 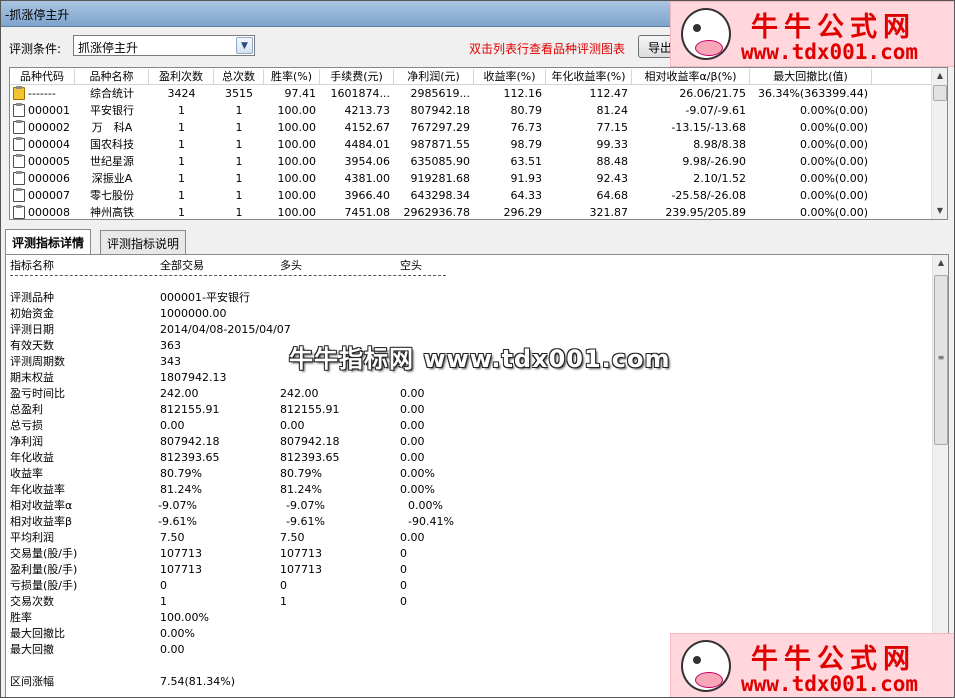 I want to click on table-cell: 3954.06, so click(x=367, y=161).